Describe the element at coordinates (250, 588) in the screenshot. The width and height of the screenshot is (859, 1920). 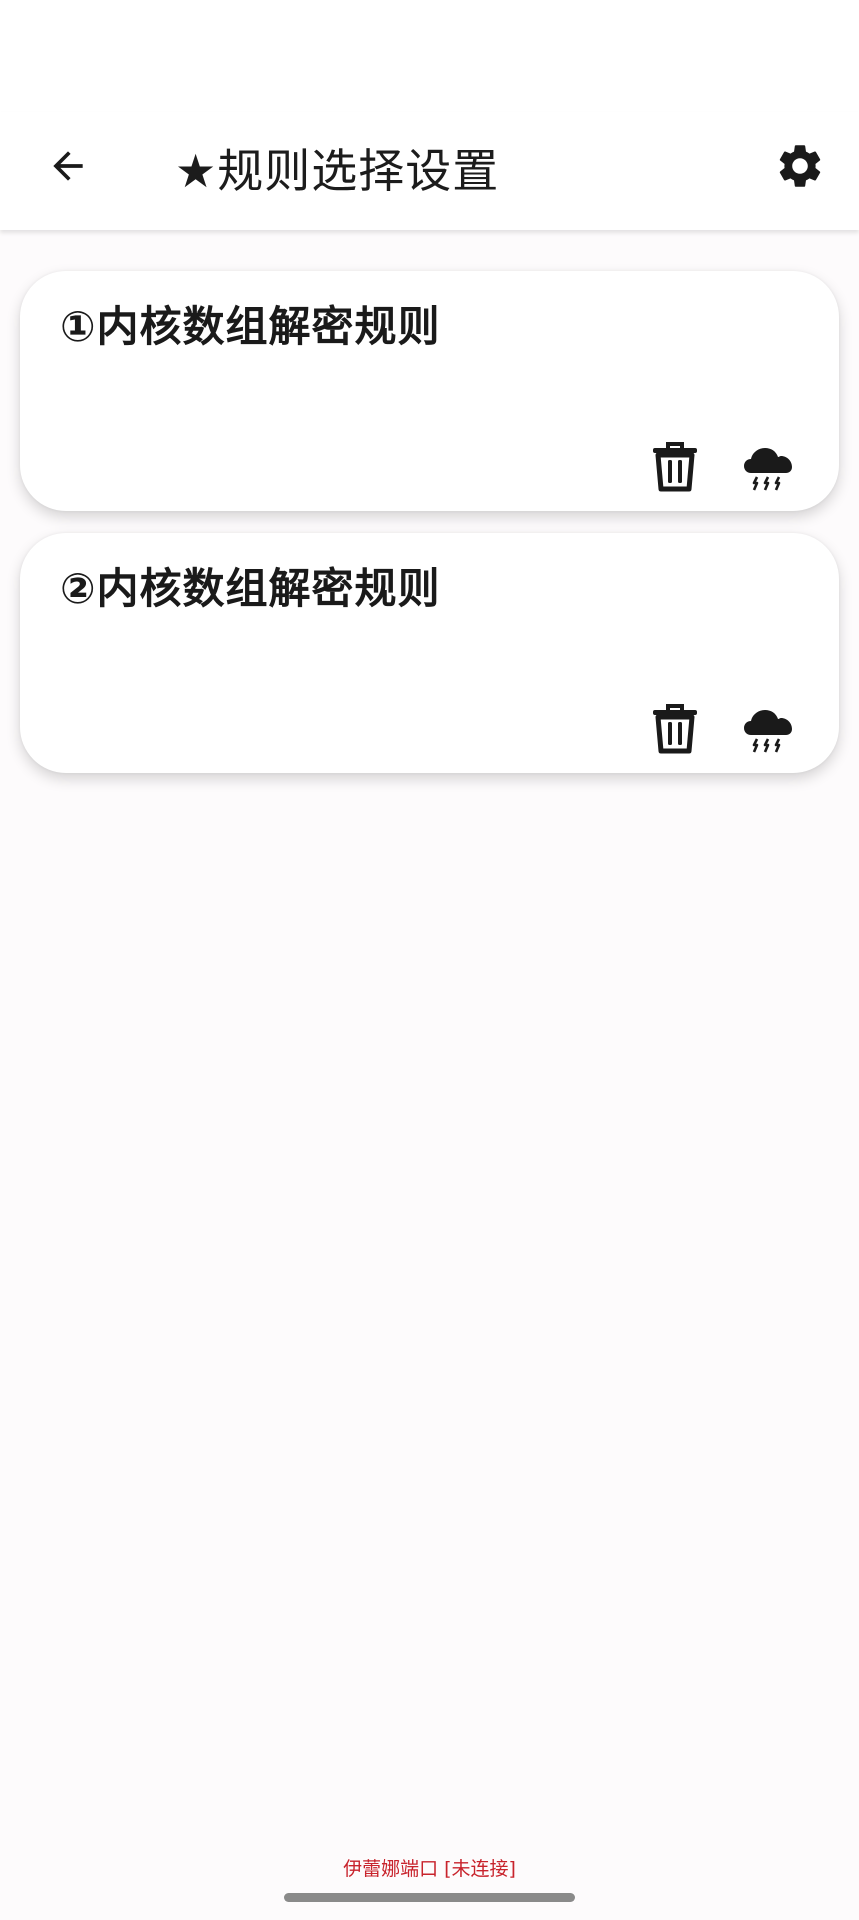
I see `rule-title: ②内核数组解密规则` at that location.